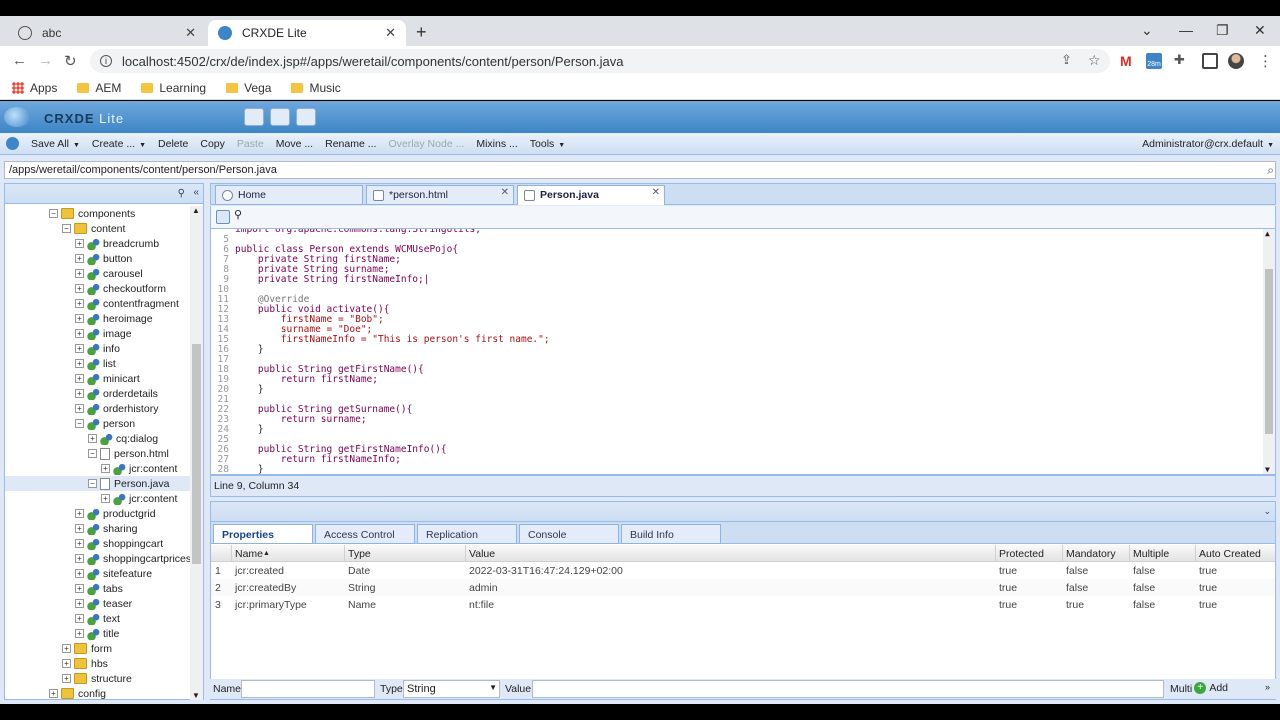 The width and height of the screenshot is (1280, 720). What do you see at coordinates (1222, 30) in the screenshot?
I see `maximize-icon: ❐` at bounding box center [1222, 30].